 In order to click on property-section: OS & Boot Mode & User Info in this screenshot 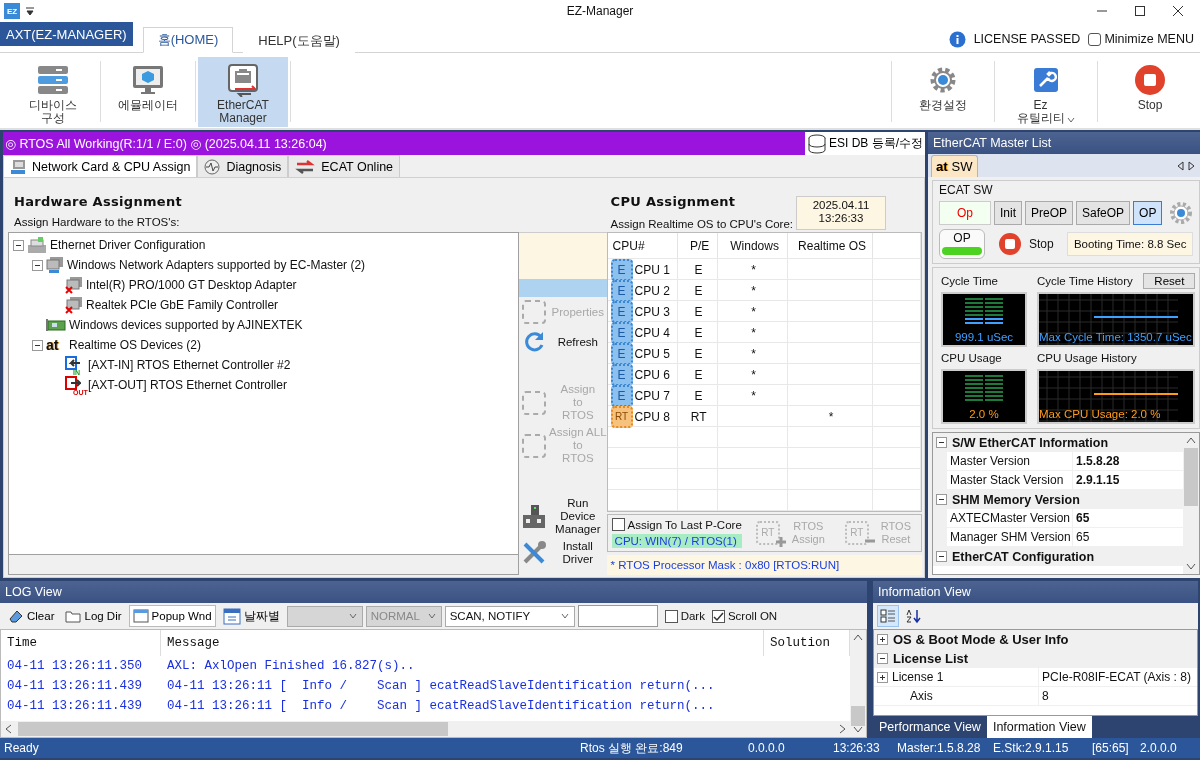, I will do `click(981, 639)`.